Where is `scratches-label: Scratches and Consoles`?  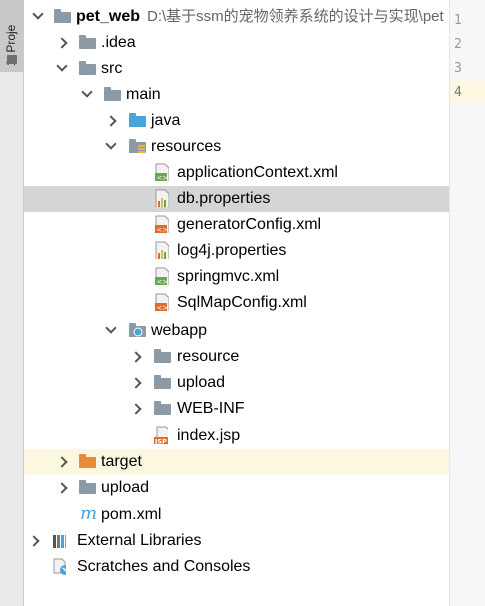 scratches-label: Scratches and Consoles is located at coordinates (164, 566).